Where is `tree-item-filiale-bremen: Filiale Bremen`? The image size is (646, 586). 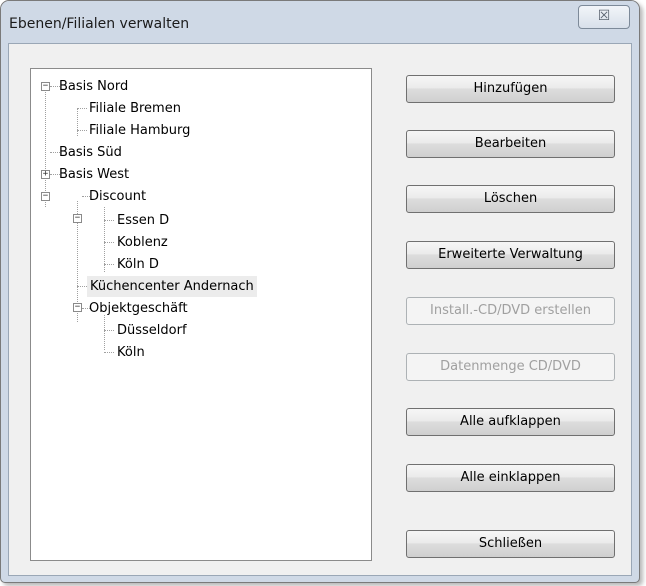
tree-item-filiale-bremen: Filiale Bremen is located at coordinates (135, 108).